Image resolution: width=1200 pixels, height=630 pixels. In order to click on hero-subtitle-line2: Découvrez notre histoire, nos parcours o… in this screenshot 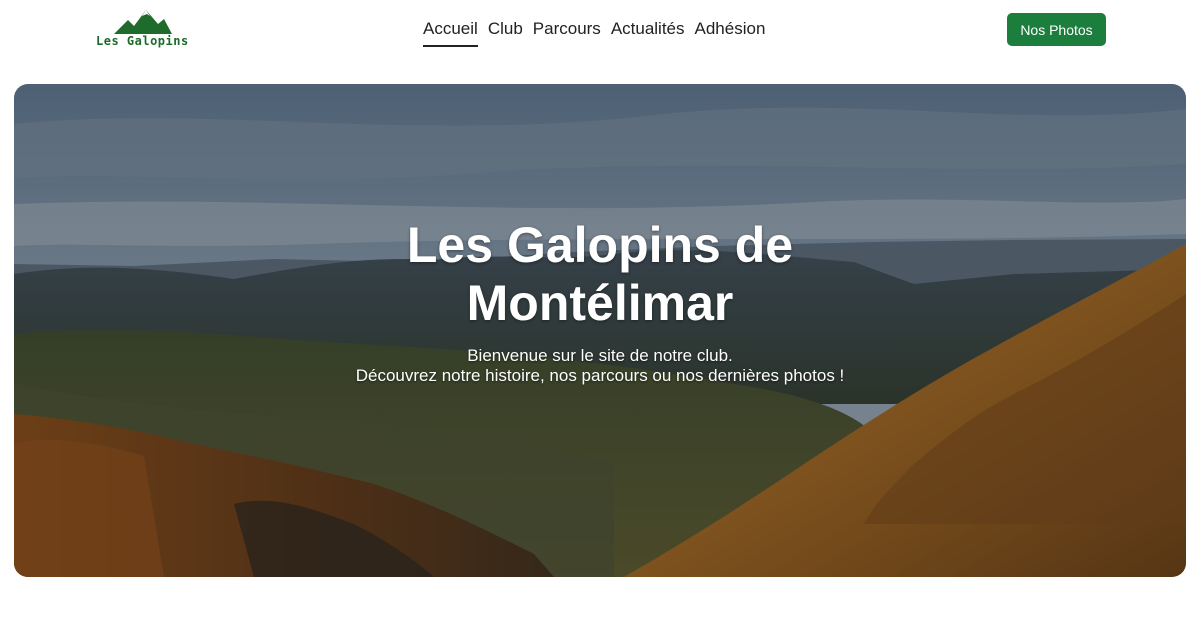, I will do `click(600, 375)`.